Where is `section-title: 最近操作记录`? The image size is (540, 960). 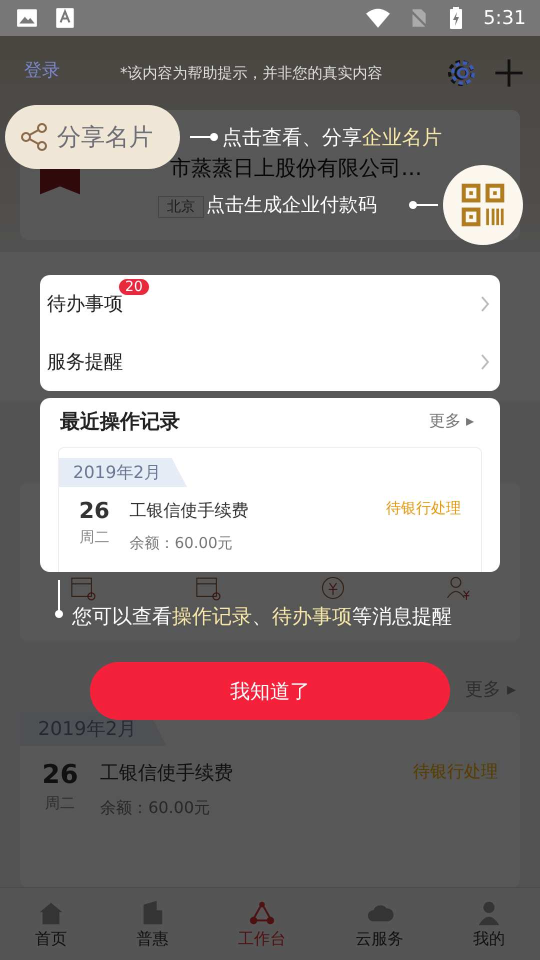 section-title: 最近操作记录 is located at coordinates (120, 421).